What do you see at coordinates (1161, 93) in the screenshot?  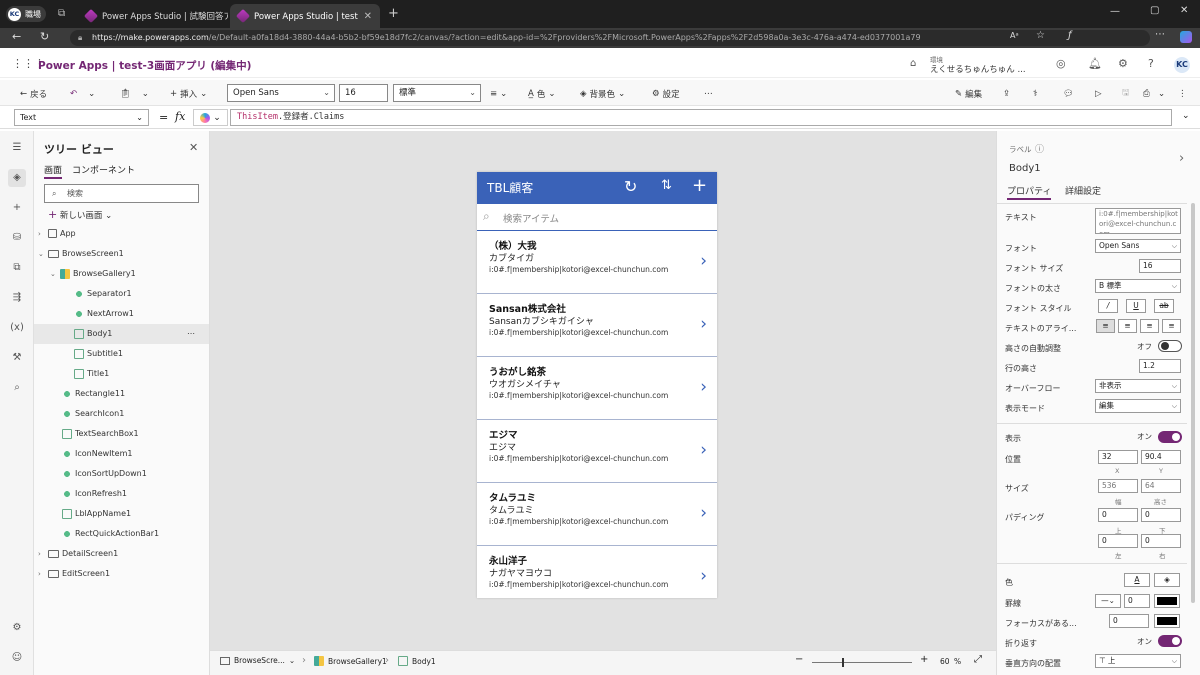 I see `chevron-down-icon: ⌄` at bounding box center [1161, 93].